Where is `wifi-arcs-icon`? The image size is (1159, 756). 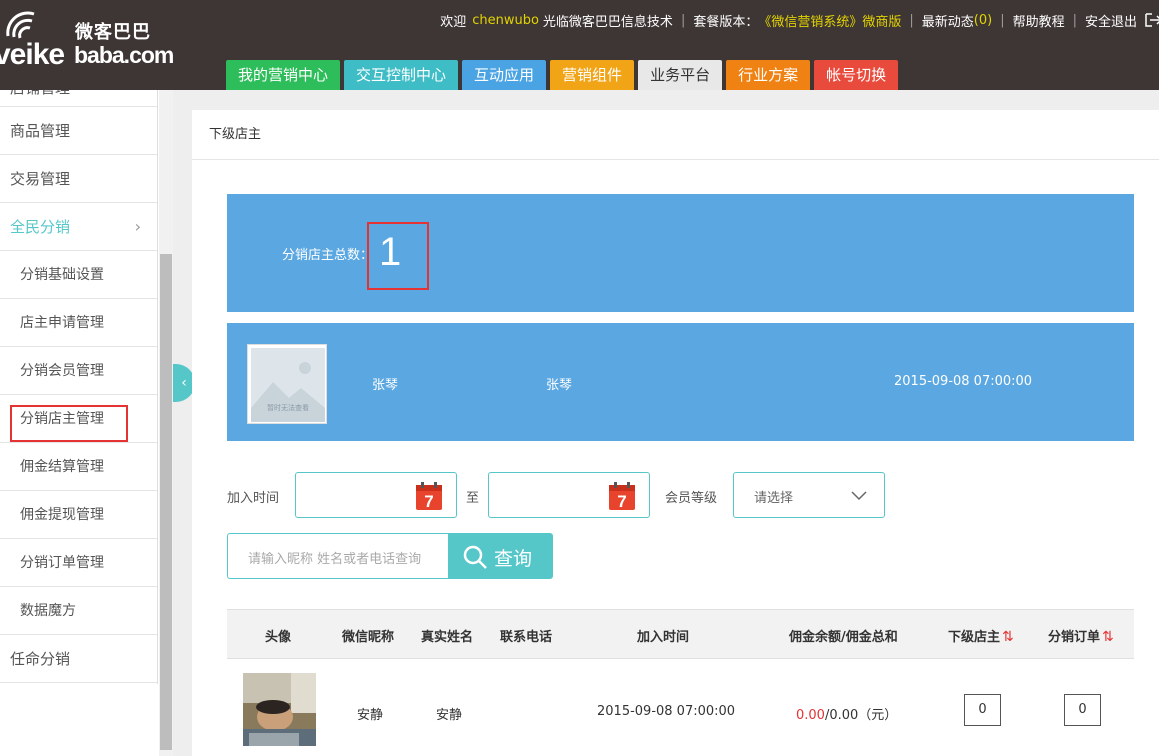 wifi-arcs-icon is located at coordinates (20, 25).